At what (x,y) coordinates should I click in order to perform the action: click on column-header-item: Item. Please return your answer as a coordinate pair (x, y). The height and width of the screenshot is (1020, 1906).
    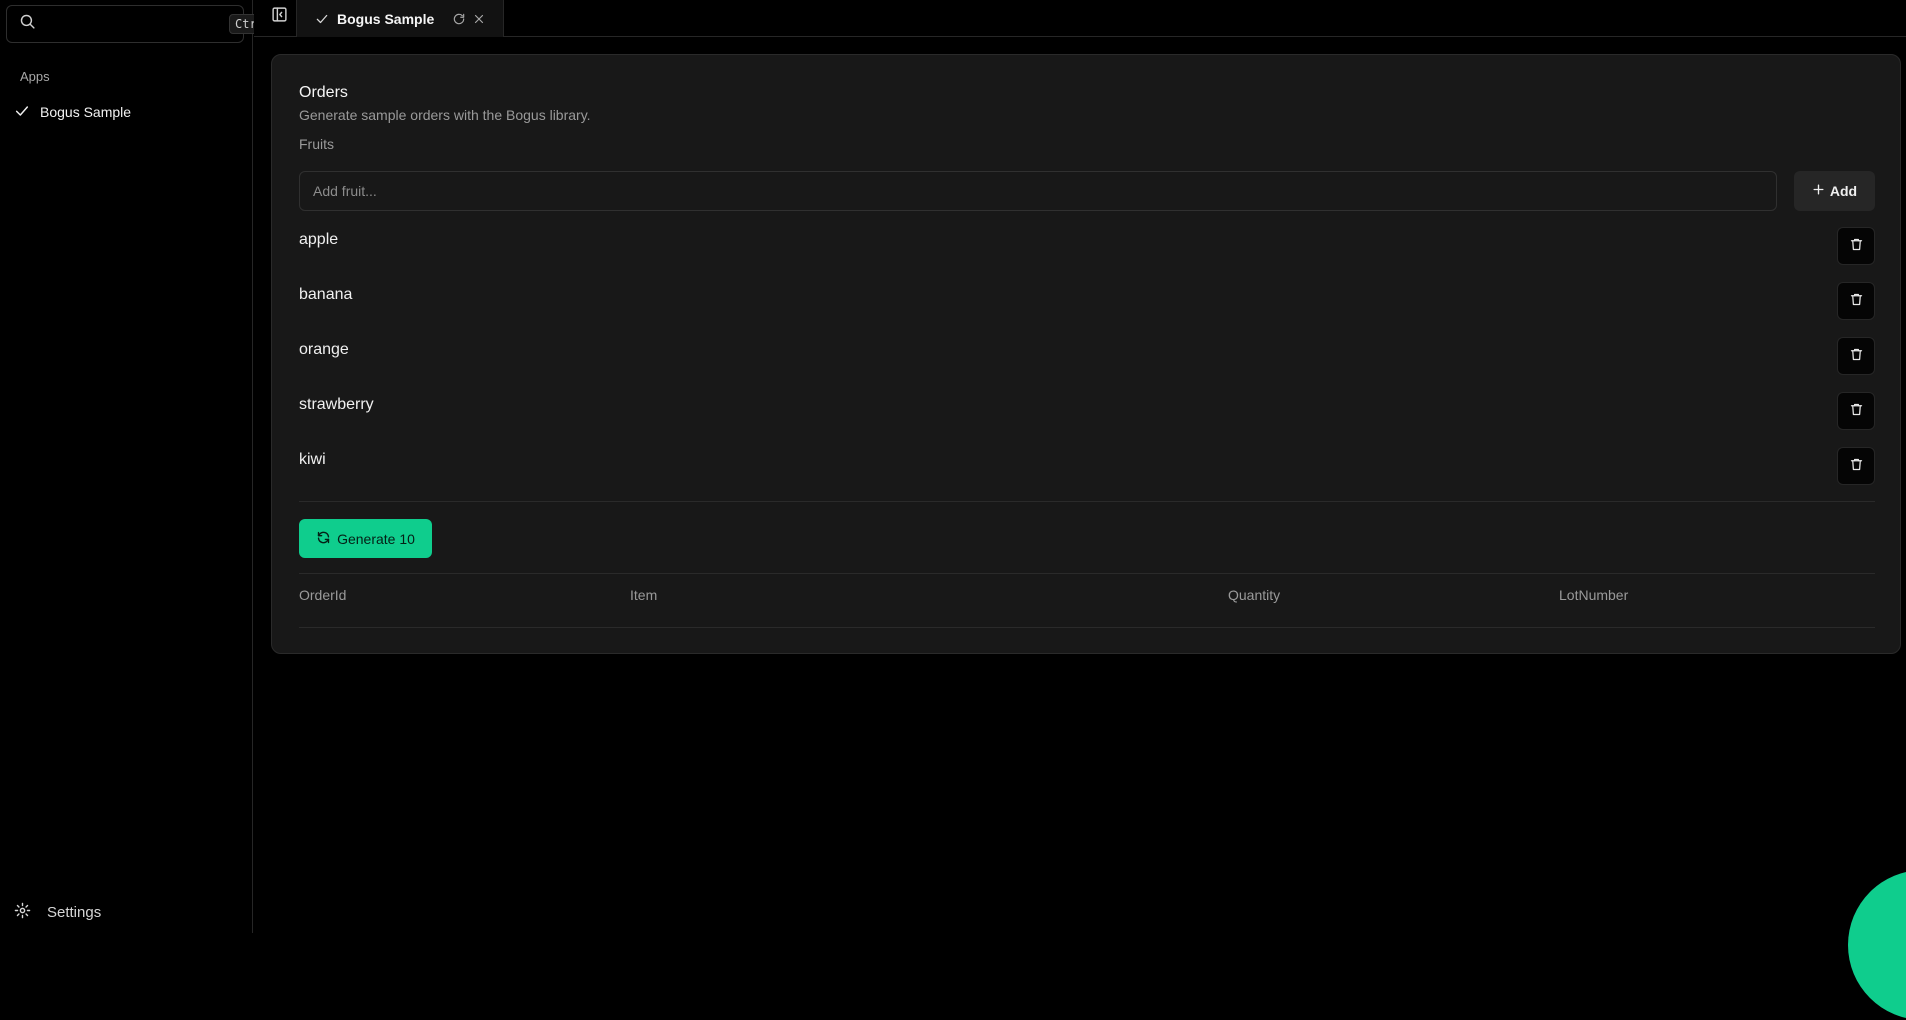
    Looking at the image, I should click on (644, 595).